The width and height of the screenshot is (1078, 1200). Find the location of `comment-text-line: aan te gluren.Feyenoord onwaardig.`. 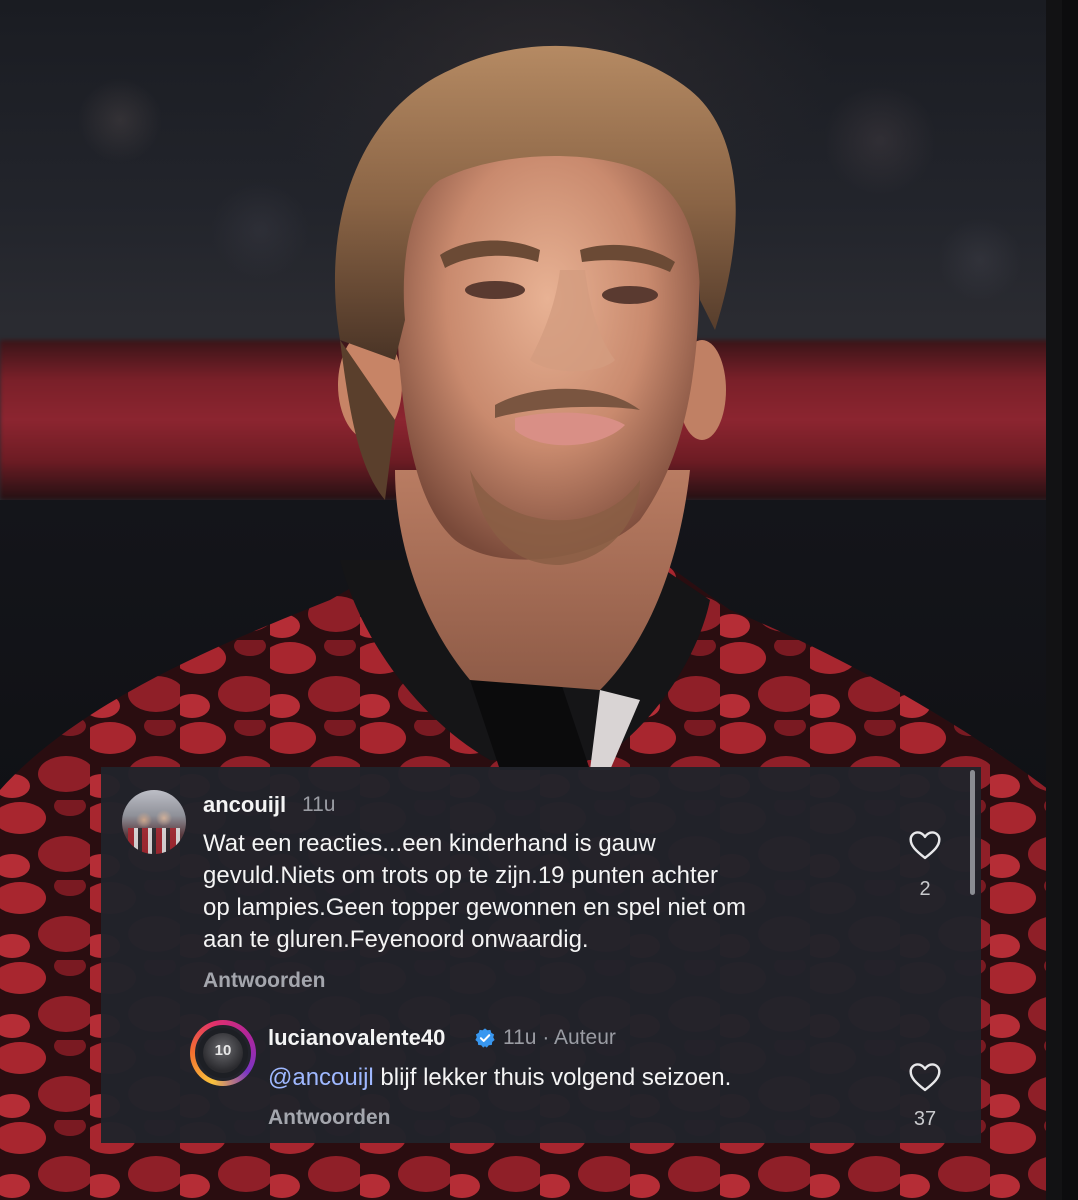

comment-text-line: aan te gluren.Feyenoord onwaardig. is located at coordinates (396, 939).